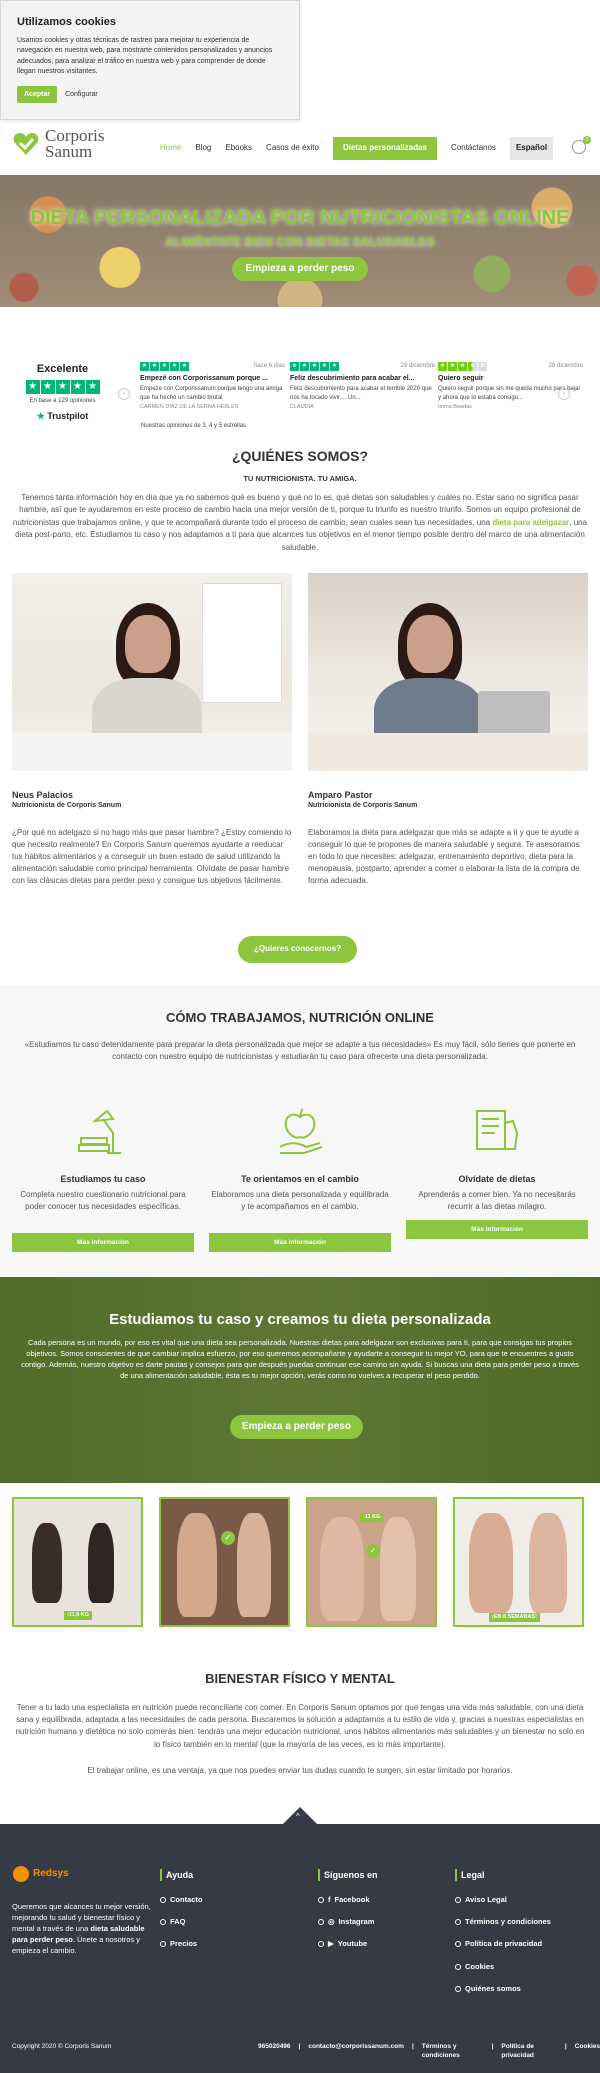  What do you see at coordinates (186, 1900) in the screenshot?
I see `footer-link-label: Contacto` at bounding box center [186, 1900].